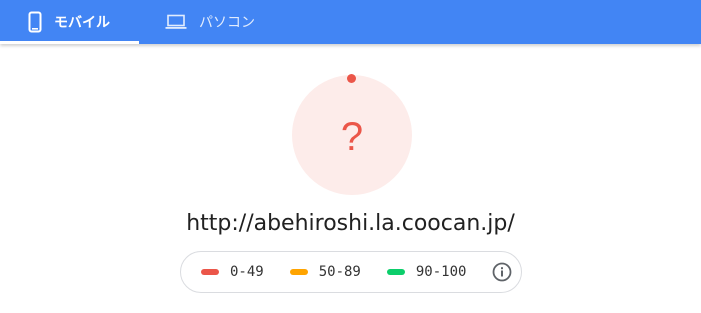 This screenshot has width=701, height=313. I want to click on score-gauge: ?, so click(352, 135).